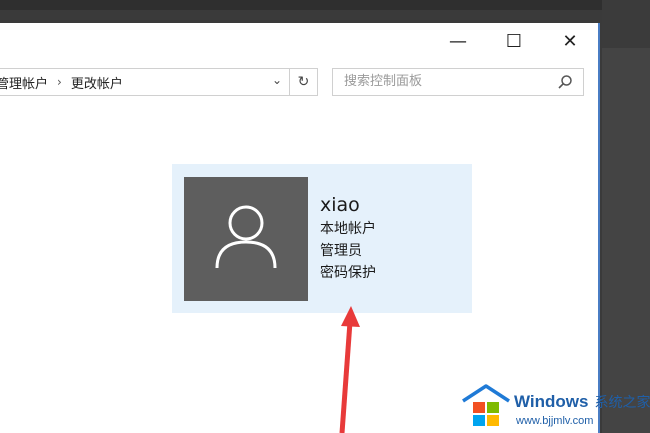  I want to click on watermark-url: www.bjjmlv.com, so click(555, 421).